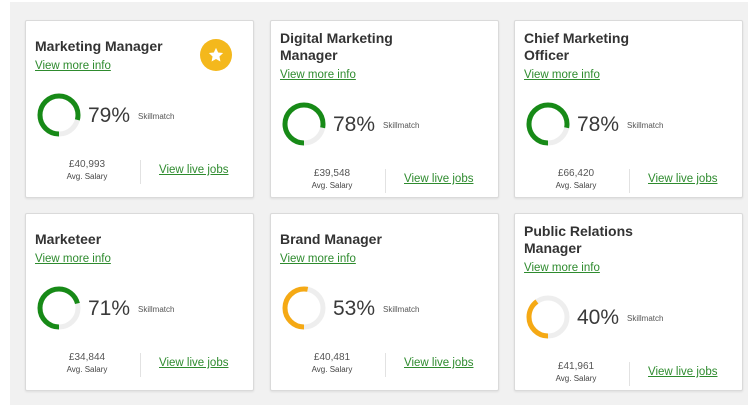  I want to click on avg-salary: £40,993 Avg. Salary, so click(87, 170).